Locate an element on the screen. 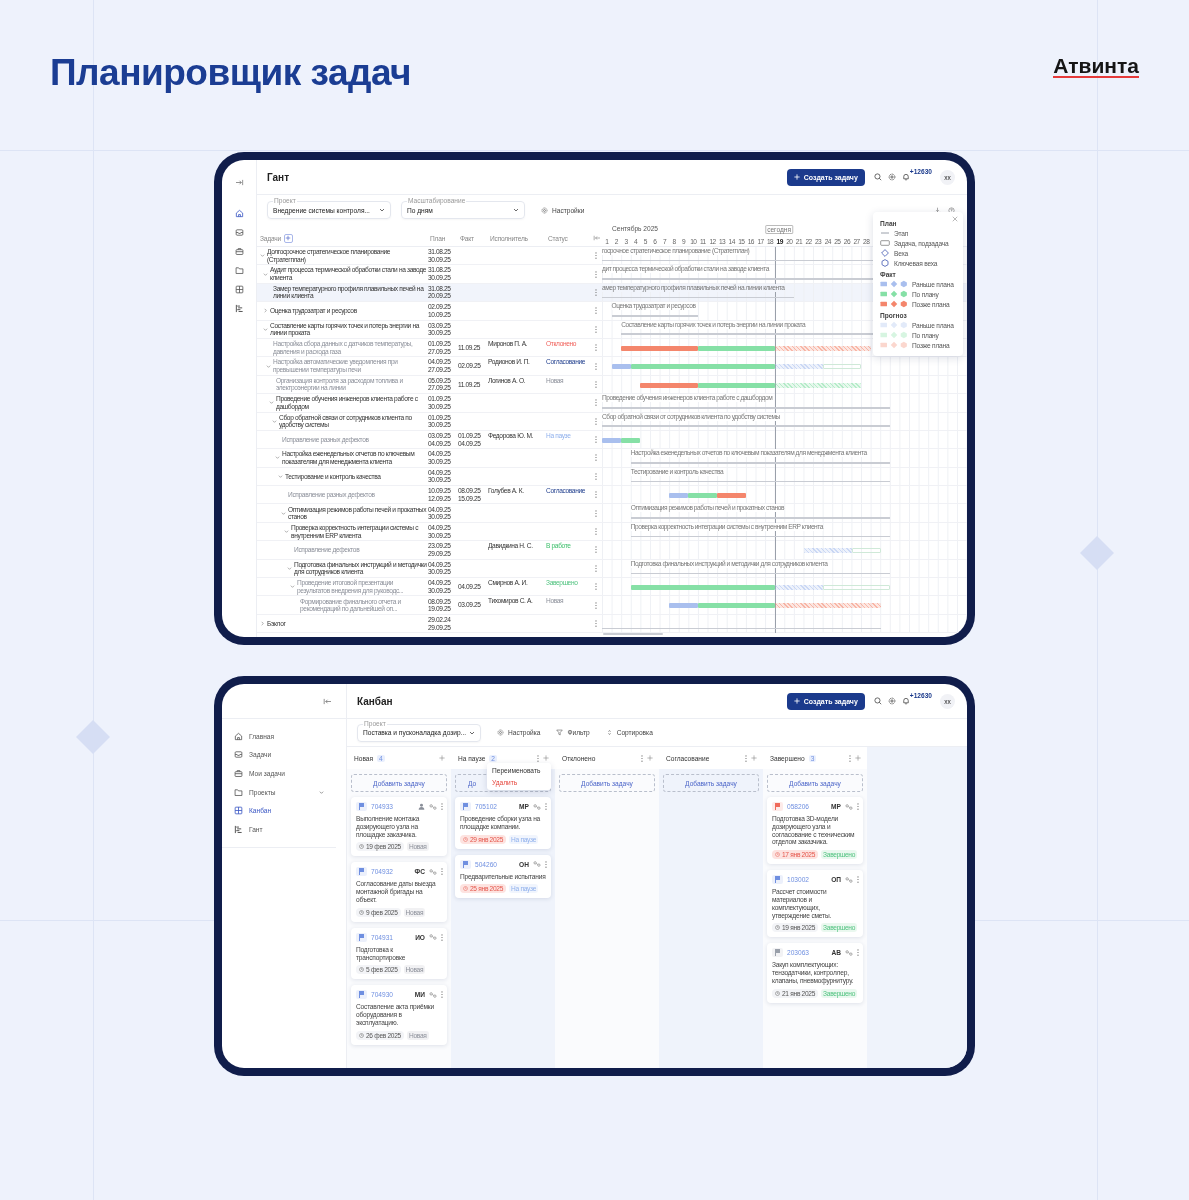 Image resolution: width=1189 pixels, height=1200 pixels. page-title: Канбан is located at coordinates (375, 701).